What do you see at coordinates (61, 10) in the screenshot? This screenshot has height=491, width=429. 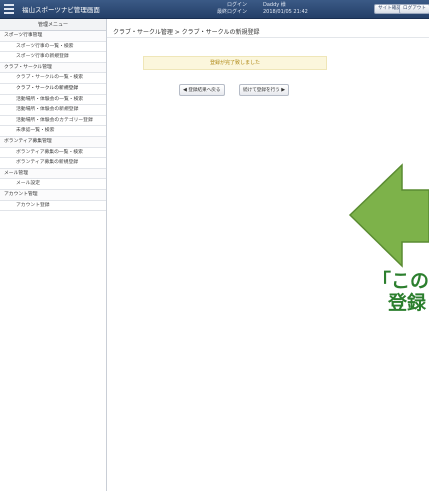 I see `app-title: 福山スポーツナビ管理画面` at bounding box center [61, 10].